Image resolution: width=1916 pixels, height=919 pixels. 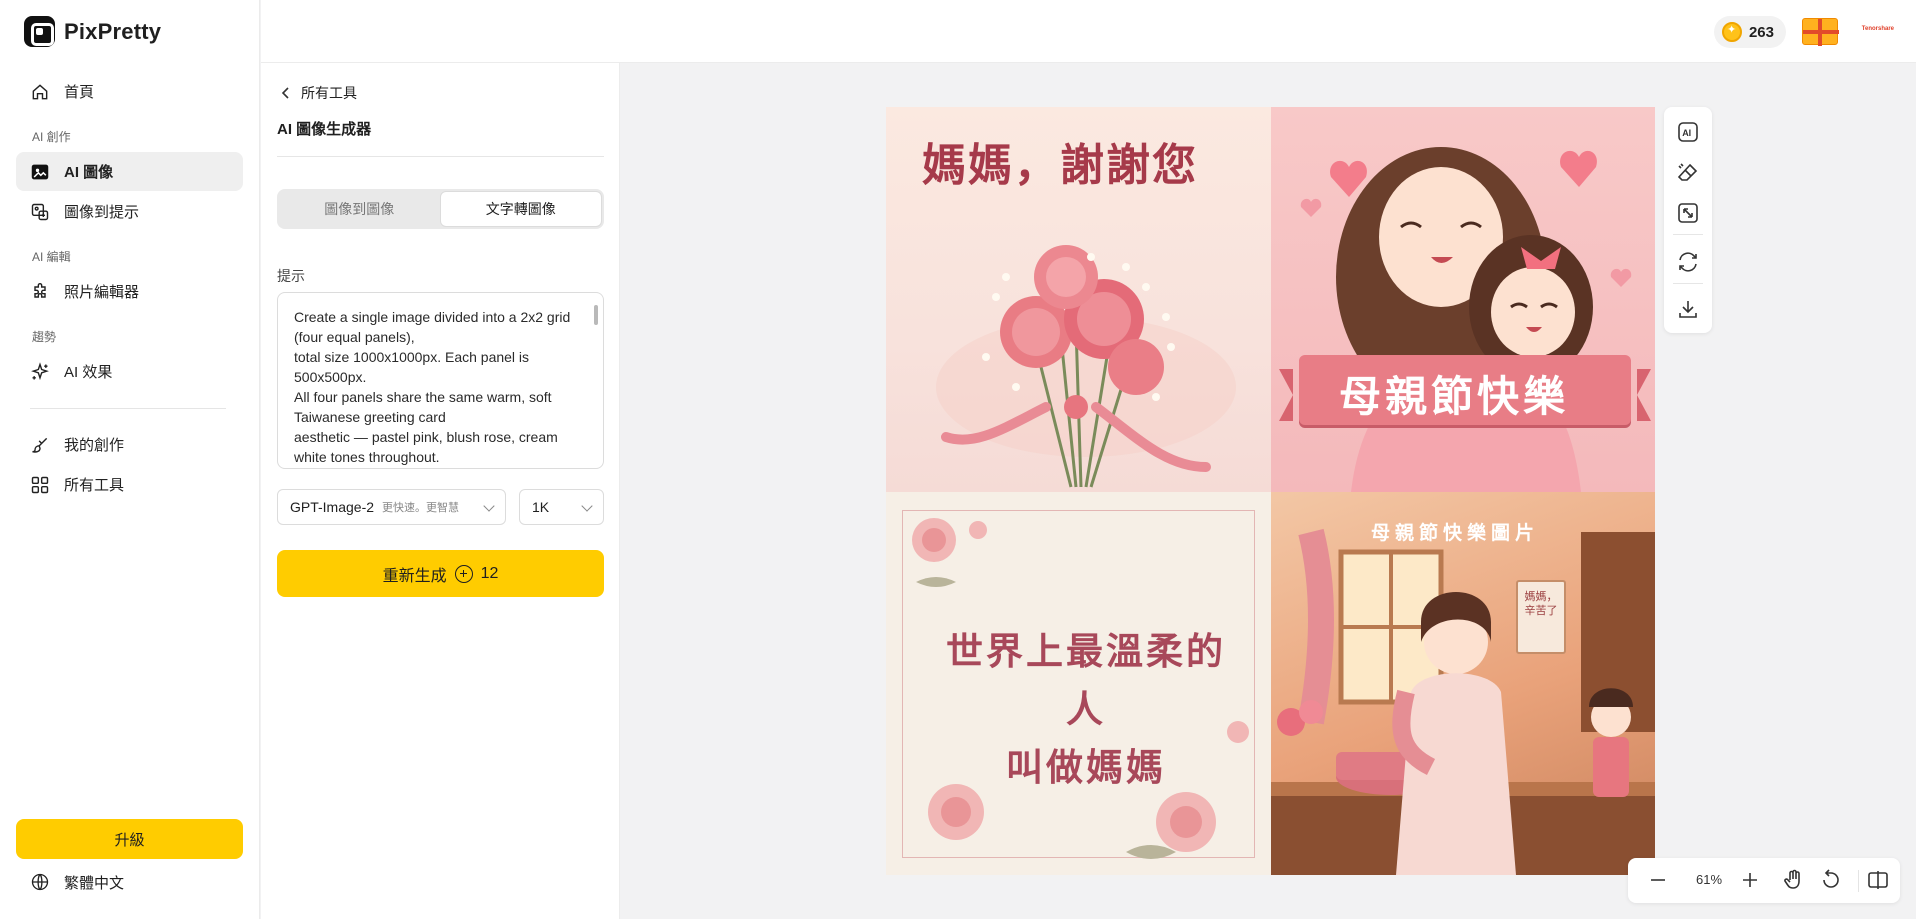 I want to click on sidebar-item-image-to-prompt: 圖像到提示, so click(x=129, y=211).